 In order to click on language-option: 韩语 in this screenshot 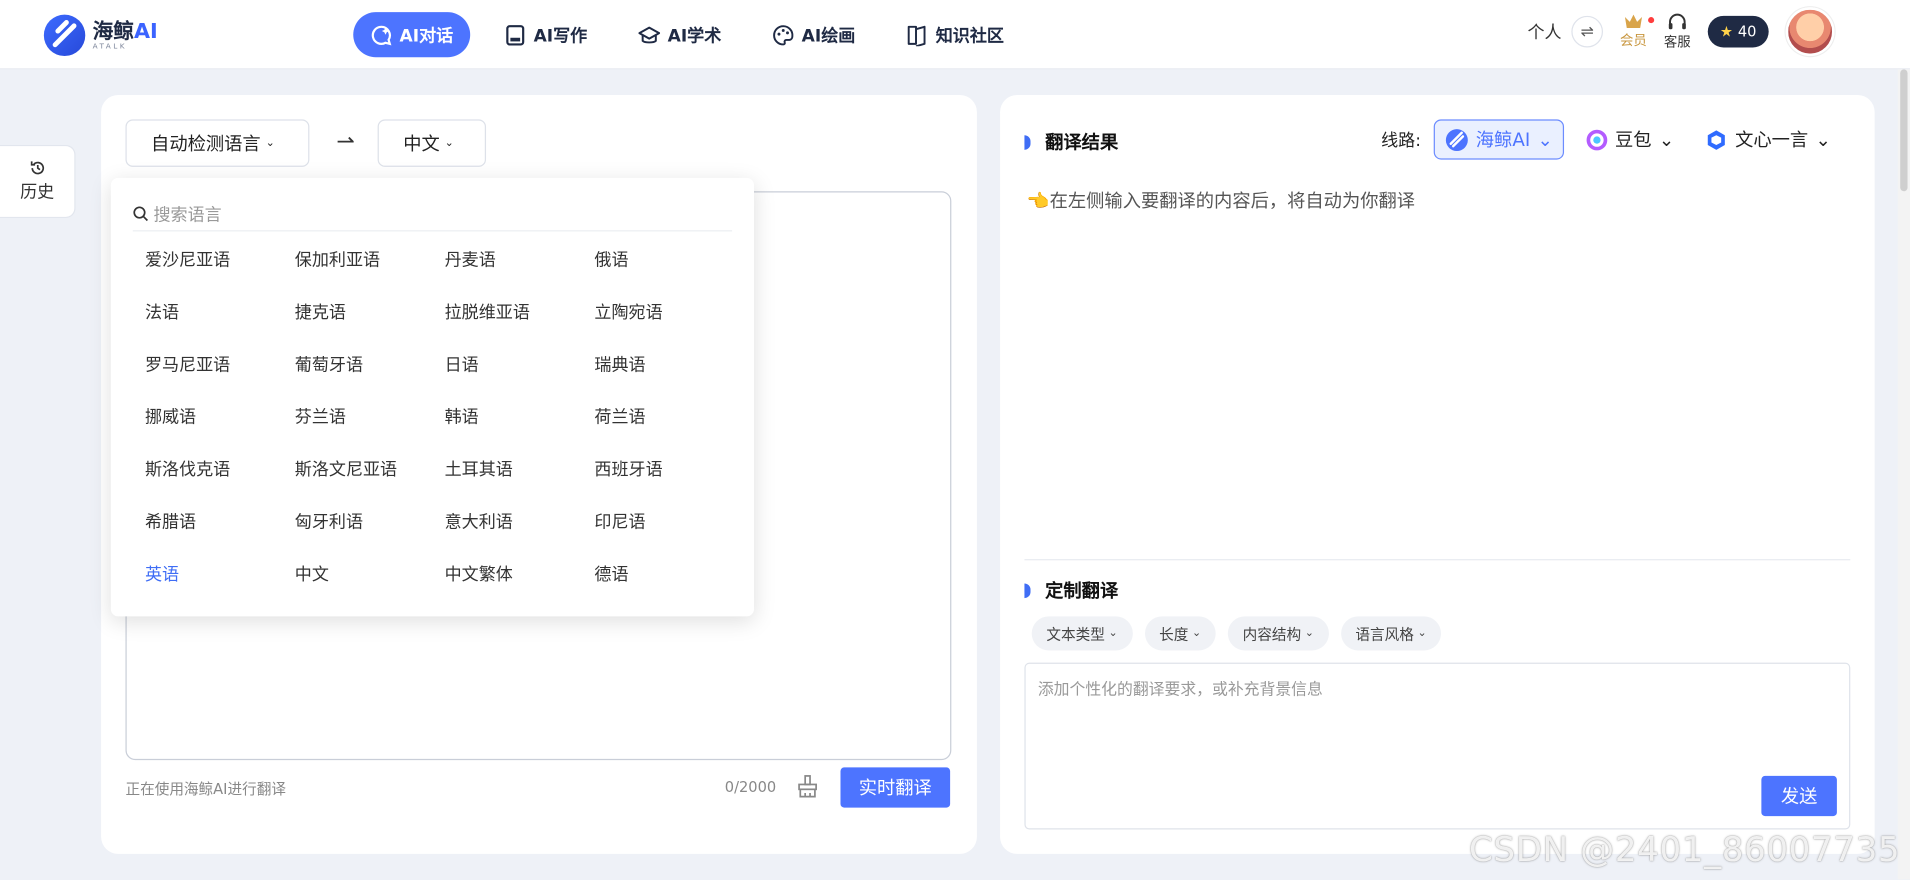, I will do `click(520, 416)`.